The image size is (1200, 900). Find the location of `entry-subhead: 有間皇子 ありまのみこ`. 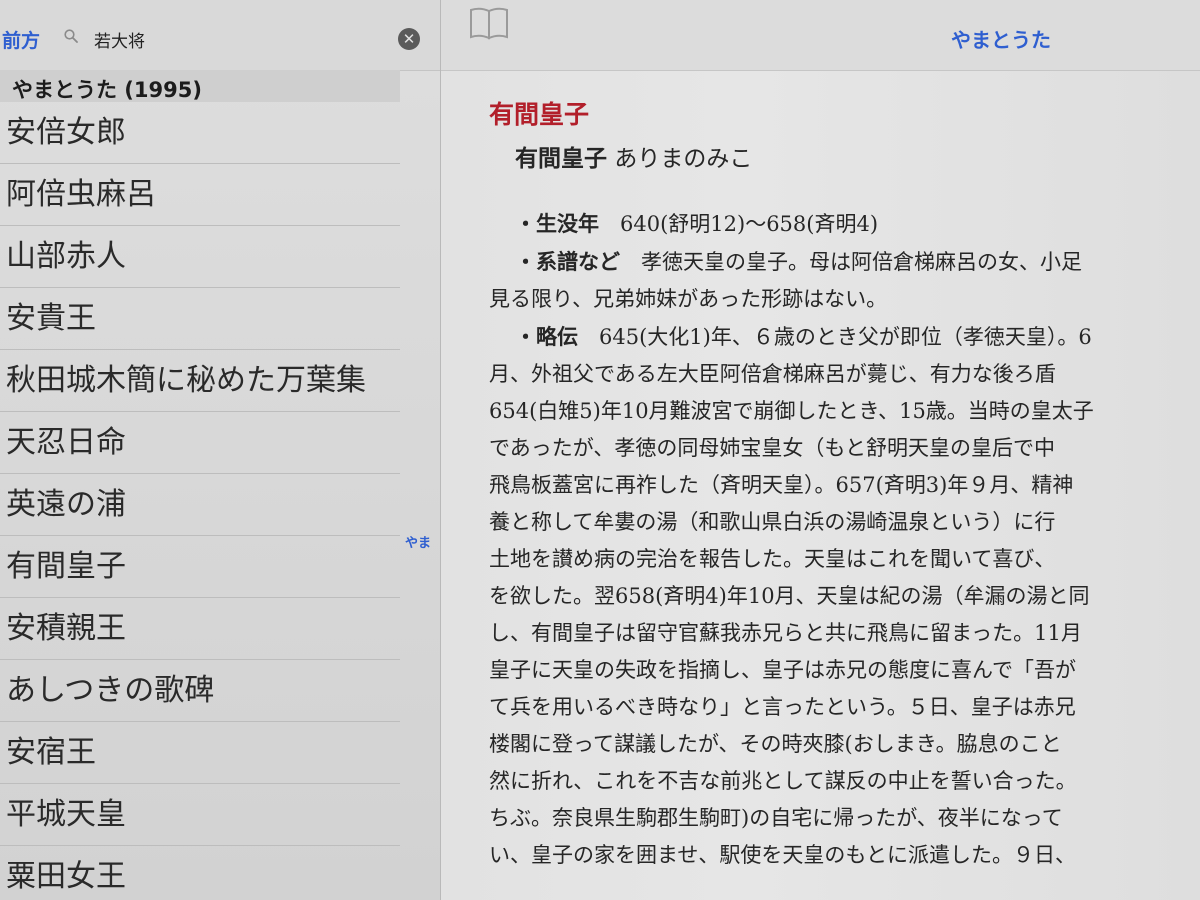

entry-subhead: 有間皇子 ありまのみこ is located at coordinates (857, 159).